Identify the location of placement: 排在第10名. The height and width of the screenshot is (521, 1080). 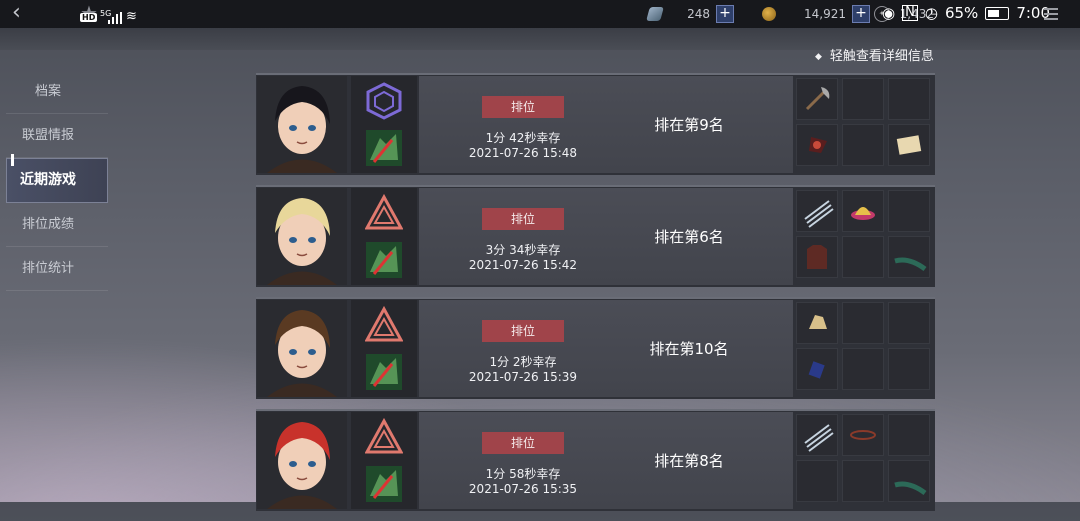
(689, 349).